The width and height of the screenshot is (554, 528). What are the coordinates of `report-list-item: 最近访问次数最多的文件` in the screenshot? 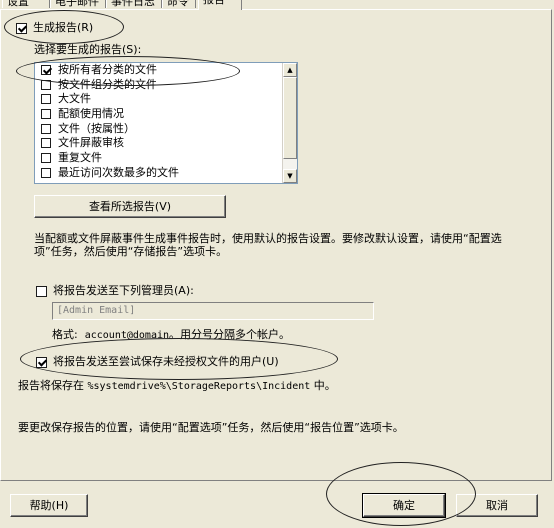 It's located at (166, 173).